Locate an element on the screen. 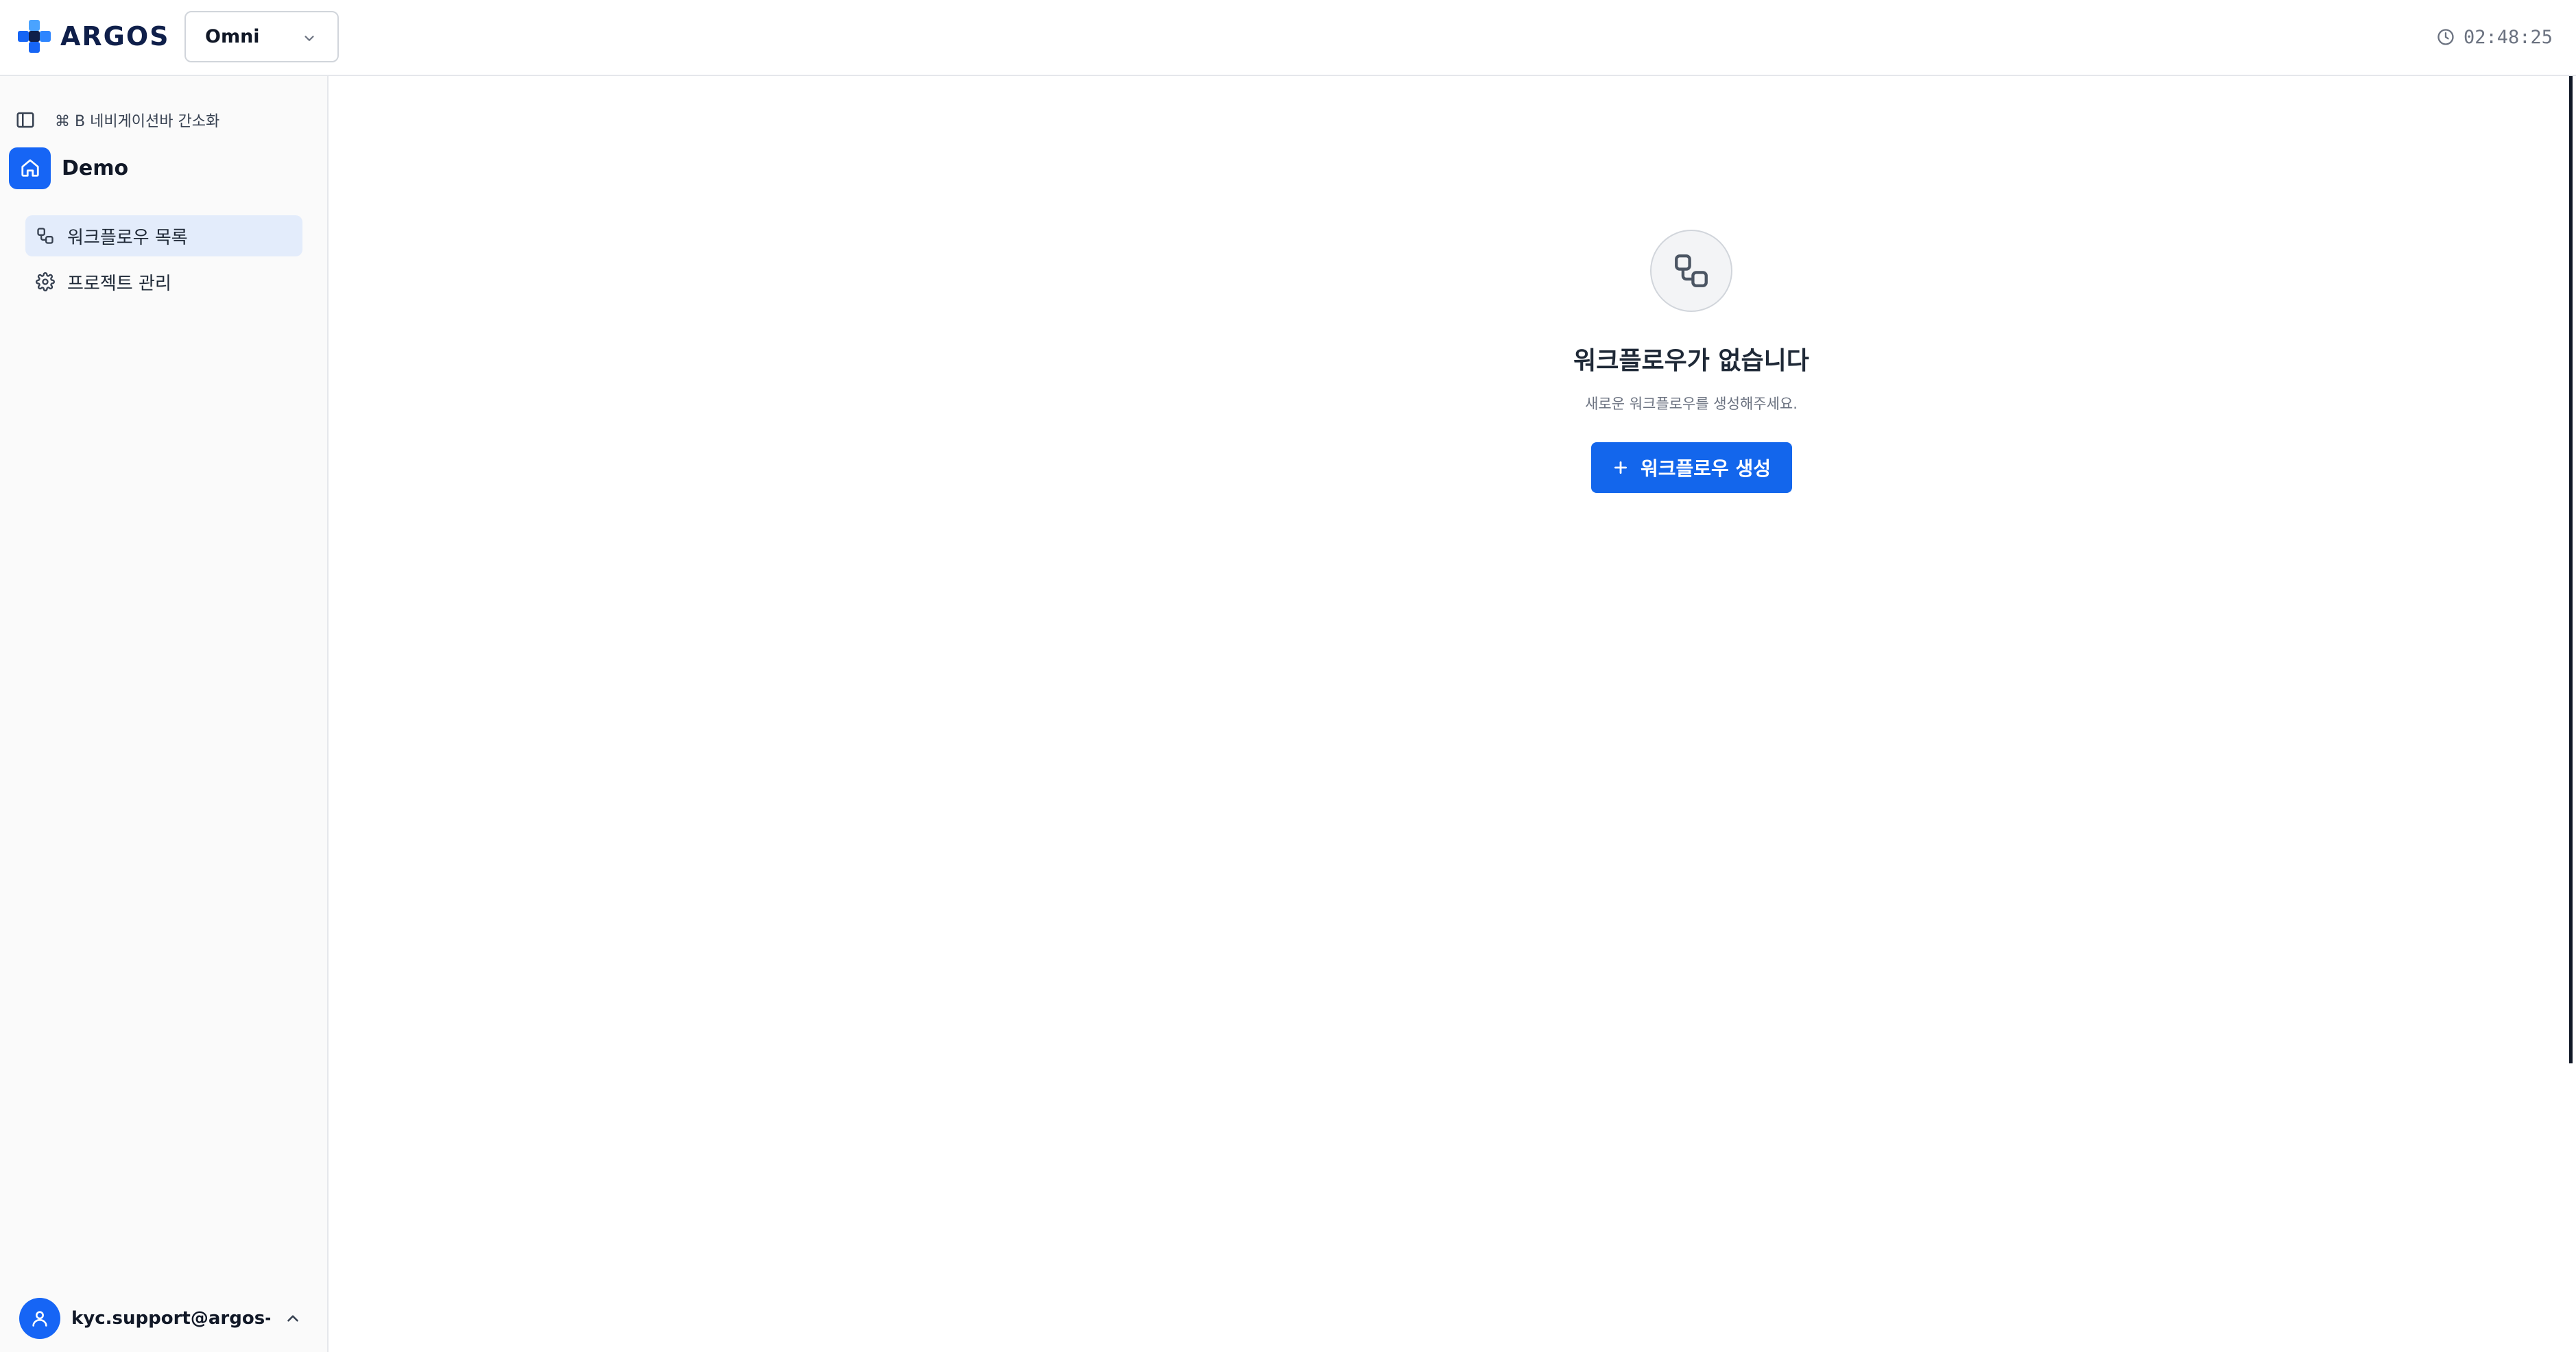 Image resolution: width=2576 pixels, height=1352 pixels. project-header: Demo is located at coordinates (68, 168).